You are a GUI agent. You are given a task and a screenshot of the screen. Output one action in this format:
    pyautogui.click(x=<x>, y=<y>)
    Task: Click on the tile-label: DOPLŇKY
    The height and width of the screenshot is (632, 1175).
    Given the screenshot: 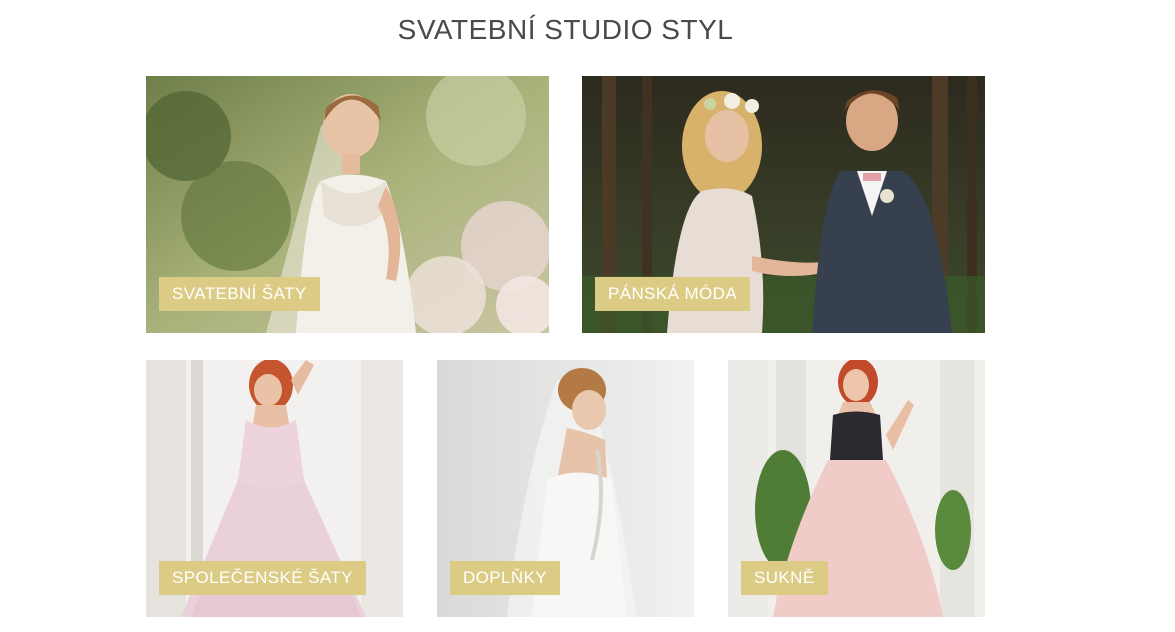 What is the action you would take?
    pyautogui.click(x=505, y=578)
    